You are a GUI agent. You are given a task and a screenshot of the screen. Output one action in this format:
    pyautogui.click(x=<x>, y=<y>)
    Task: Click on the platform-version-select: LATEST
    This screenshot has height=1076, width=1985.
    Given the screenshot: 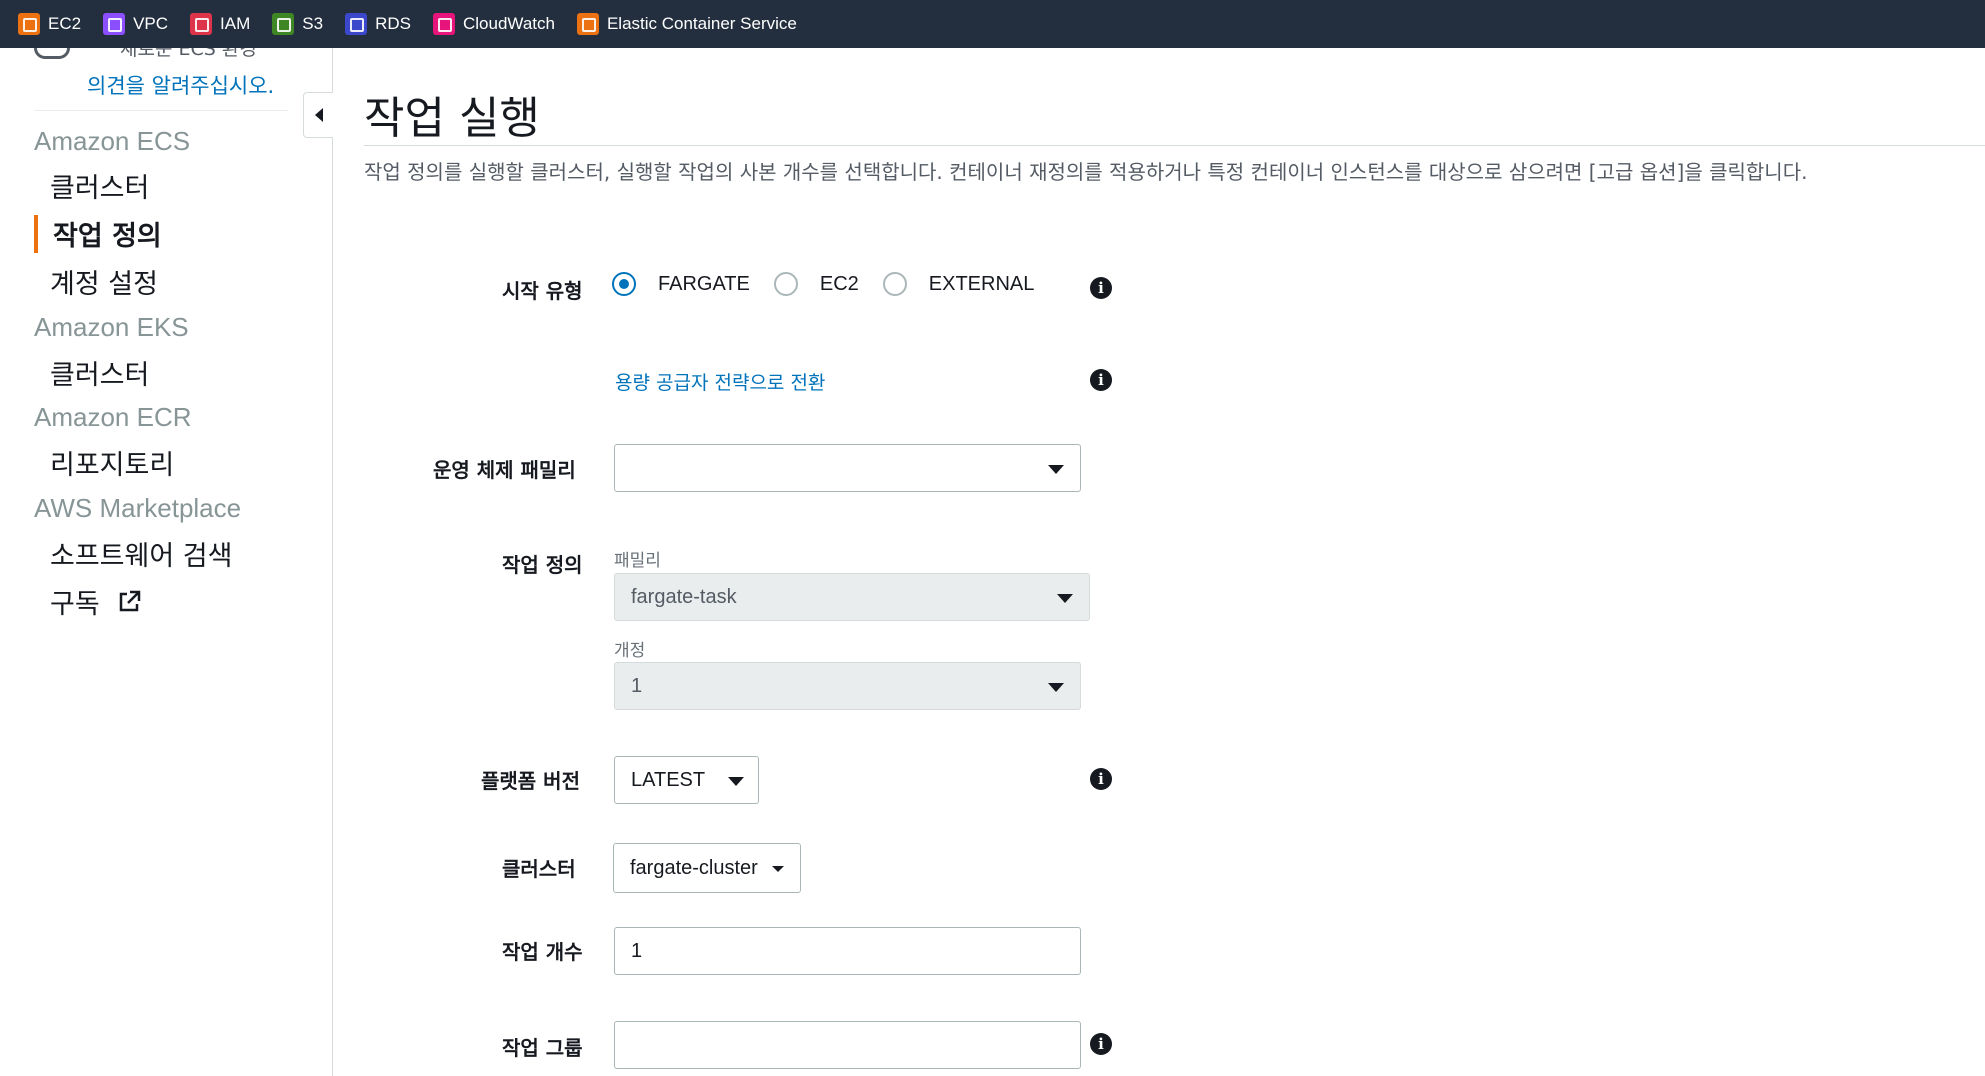 What is the action you would take?
    pyautogui.click(x=686, y=780)
    